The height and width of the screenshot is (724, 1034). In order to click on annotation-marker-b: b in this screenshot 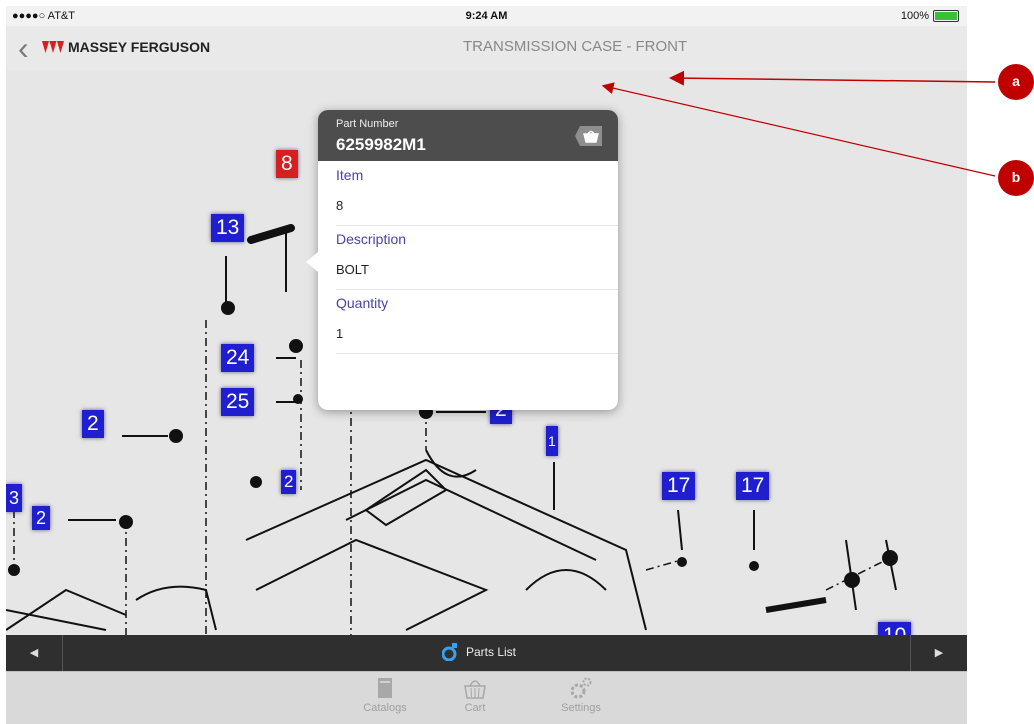, I will do `click(1016, 178)`.